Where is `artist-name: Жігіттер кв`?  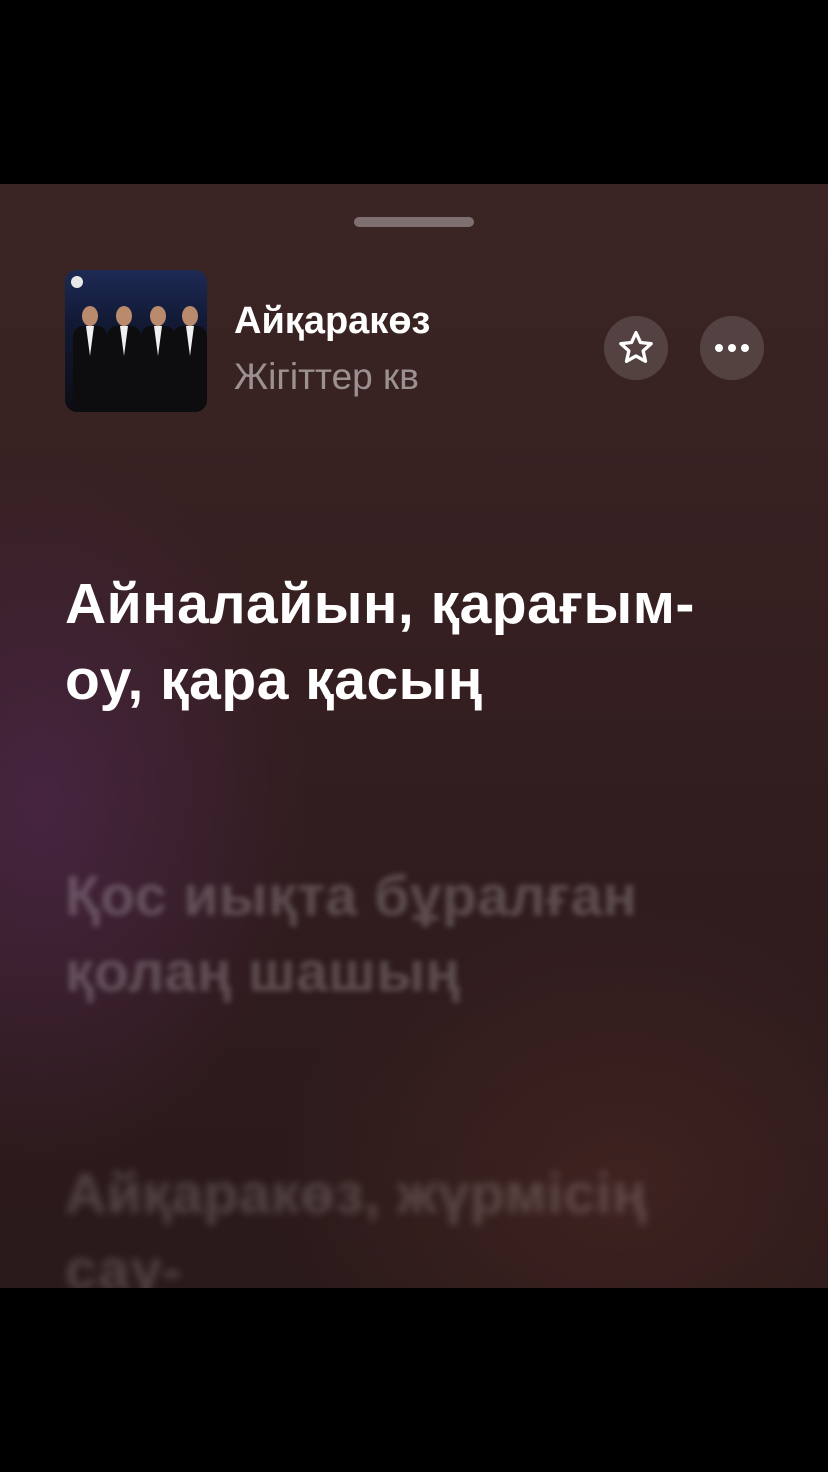 artist-name: Жігіттер кв is located at coordinates (326, 377).